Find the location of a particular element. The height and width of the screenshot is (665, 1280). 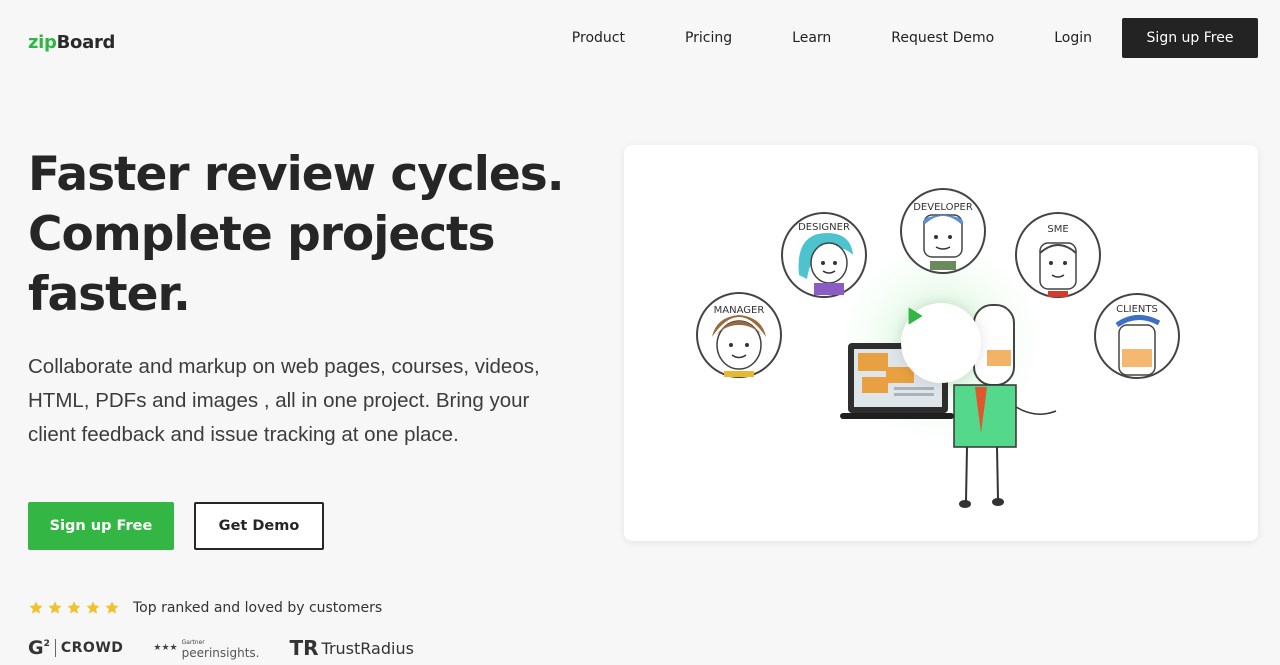

g2-divider is located at coordinates (55, 648).